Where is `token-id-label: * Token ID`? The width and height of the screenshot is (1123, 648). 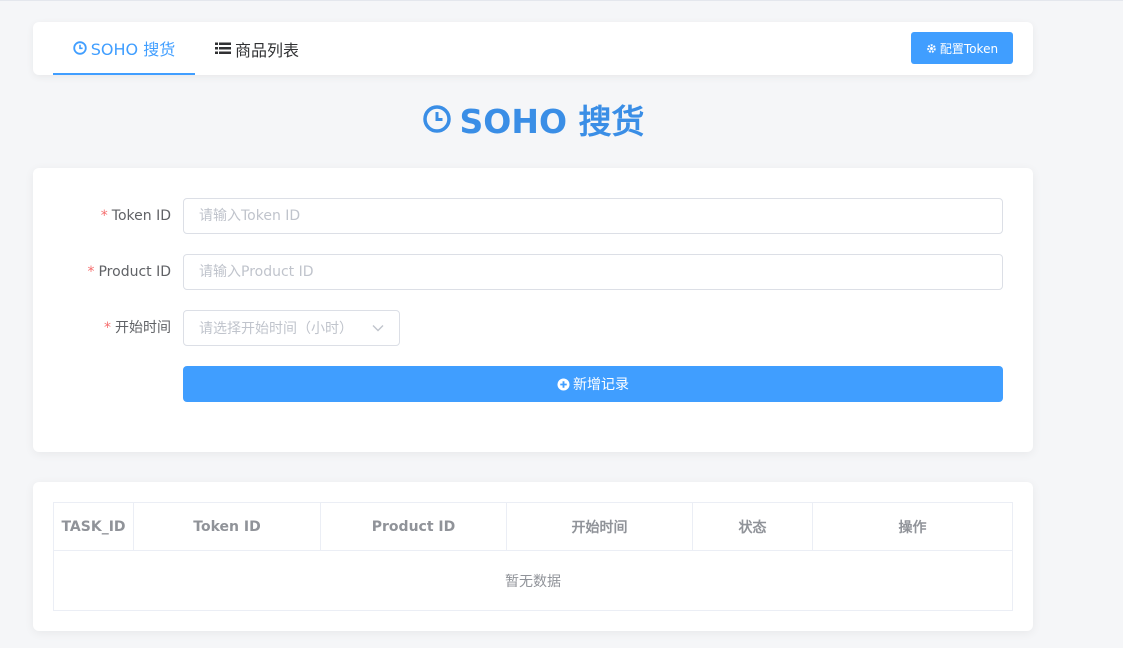
token-id-label: * Token ID is located at coordinates (102, 216).